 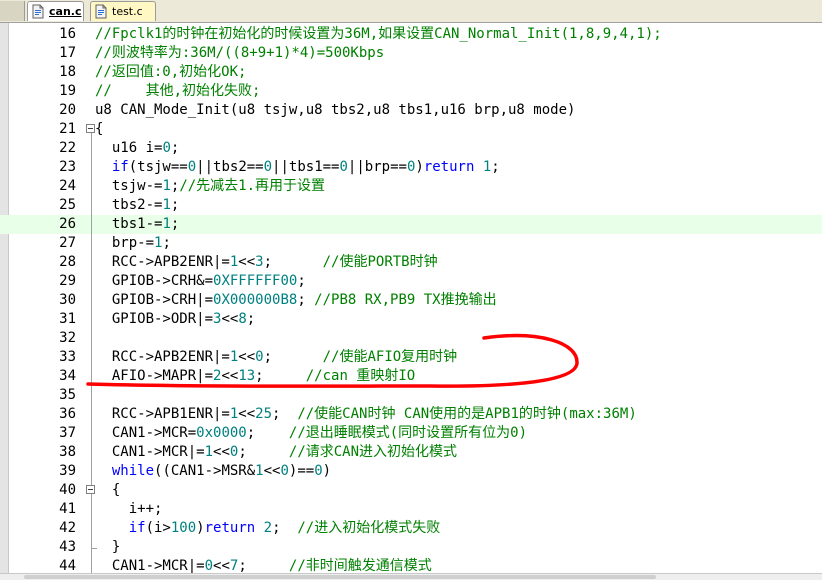 What do you see at coordinates (411, 129) in the screenshot?
I see `code-line: 21 {` at bounding box center [411, 129].